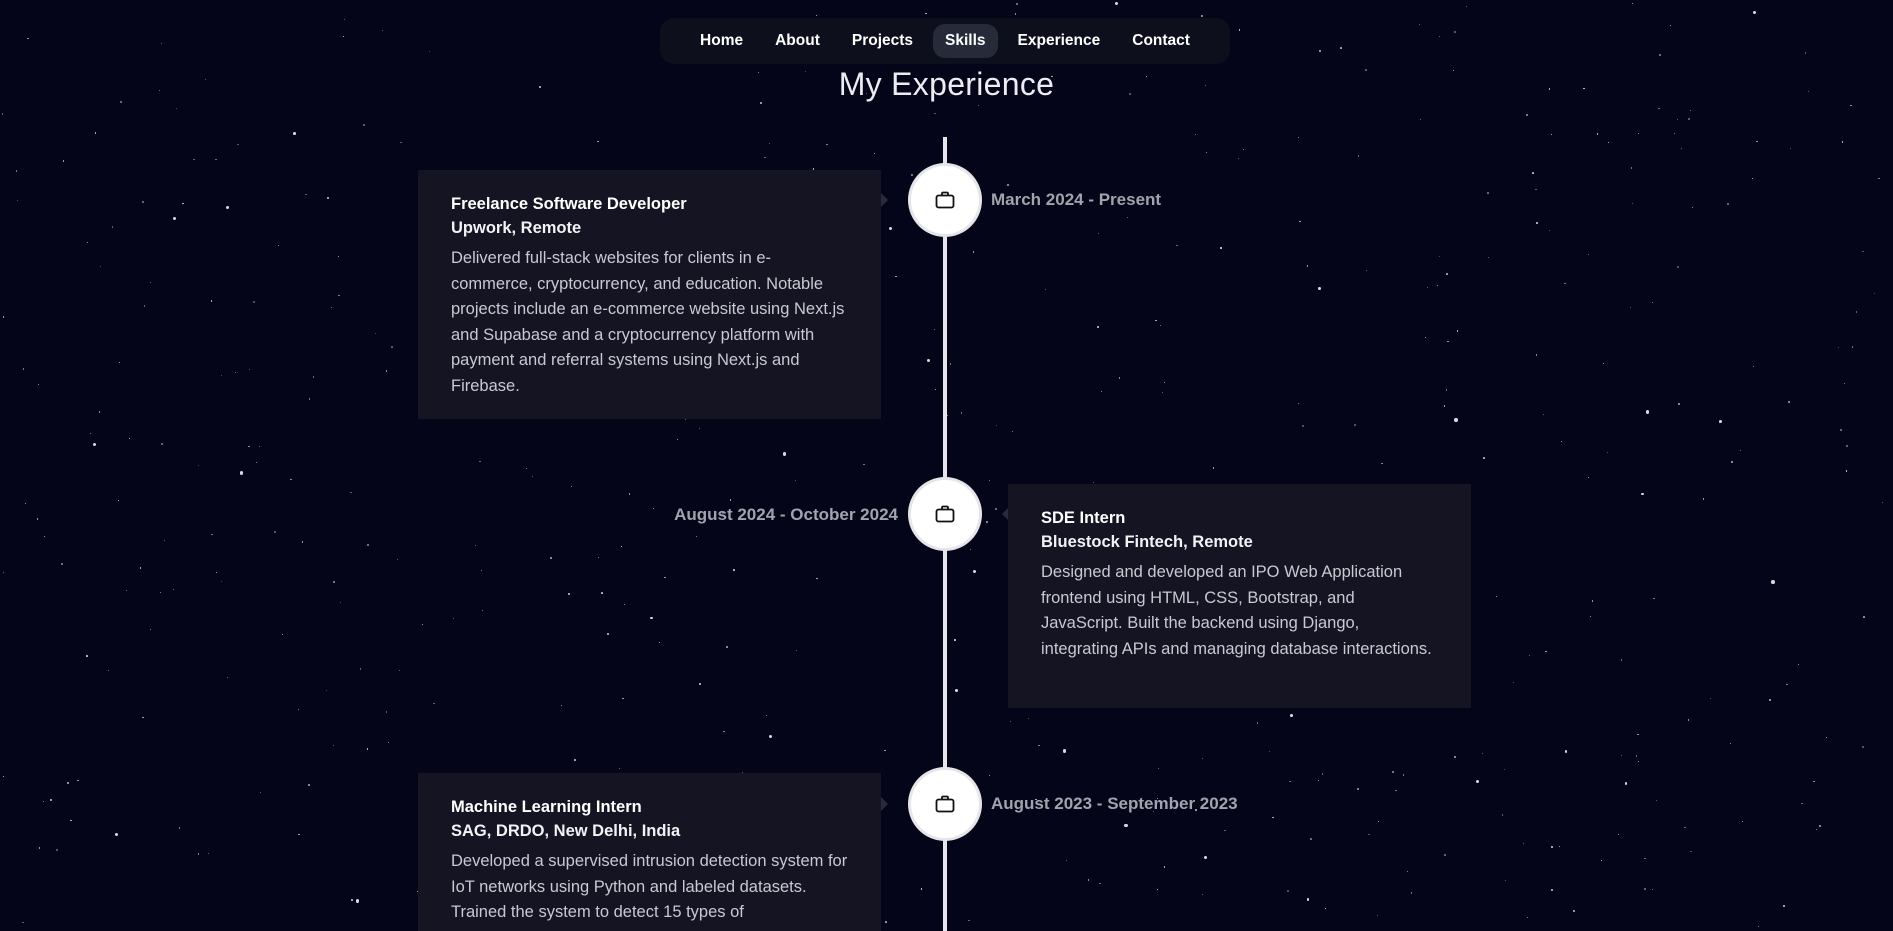 The height and width of the screenshot is (931, 1893). Describe the element at coordinates (884, 804) in the screenshot. I see `card-pointer-arrow` at that location.